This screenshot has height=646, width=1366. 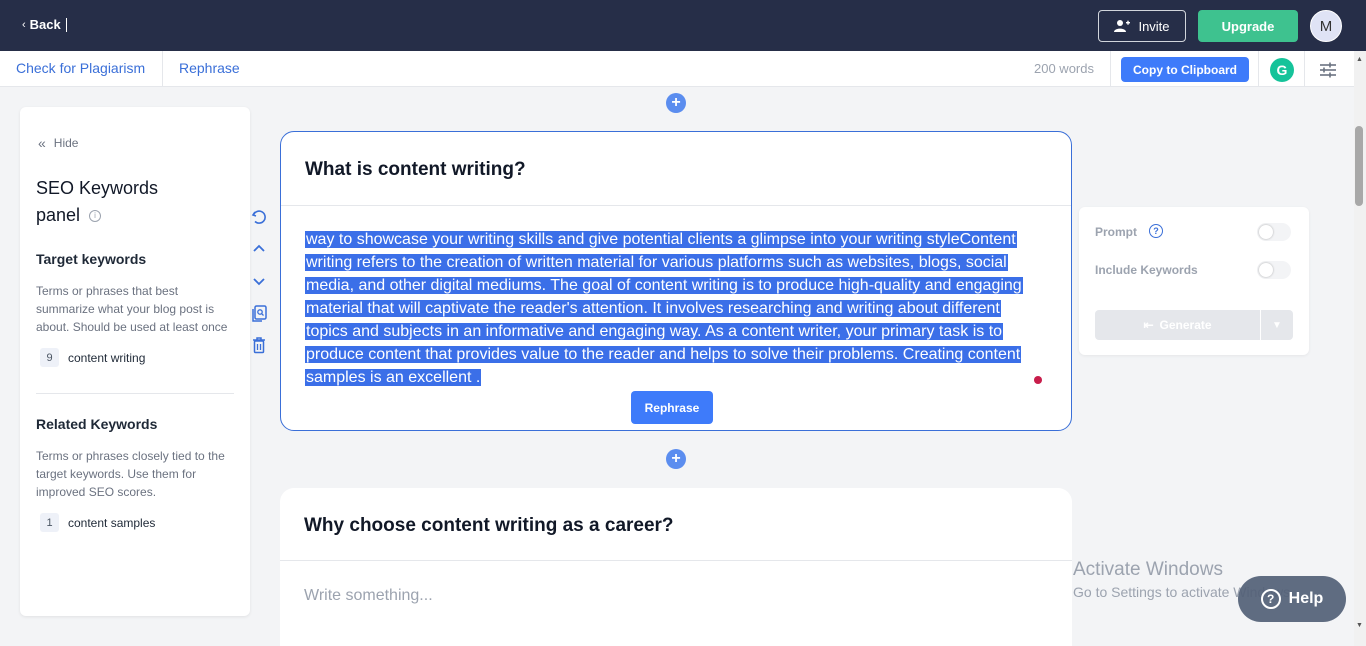 What do you see at coordinates (97, 424) in the screenshot?
I see `related-keywords-title: Related Keywords` at bounding box center [97, 424].